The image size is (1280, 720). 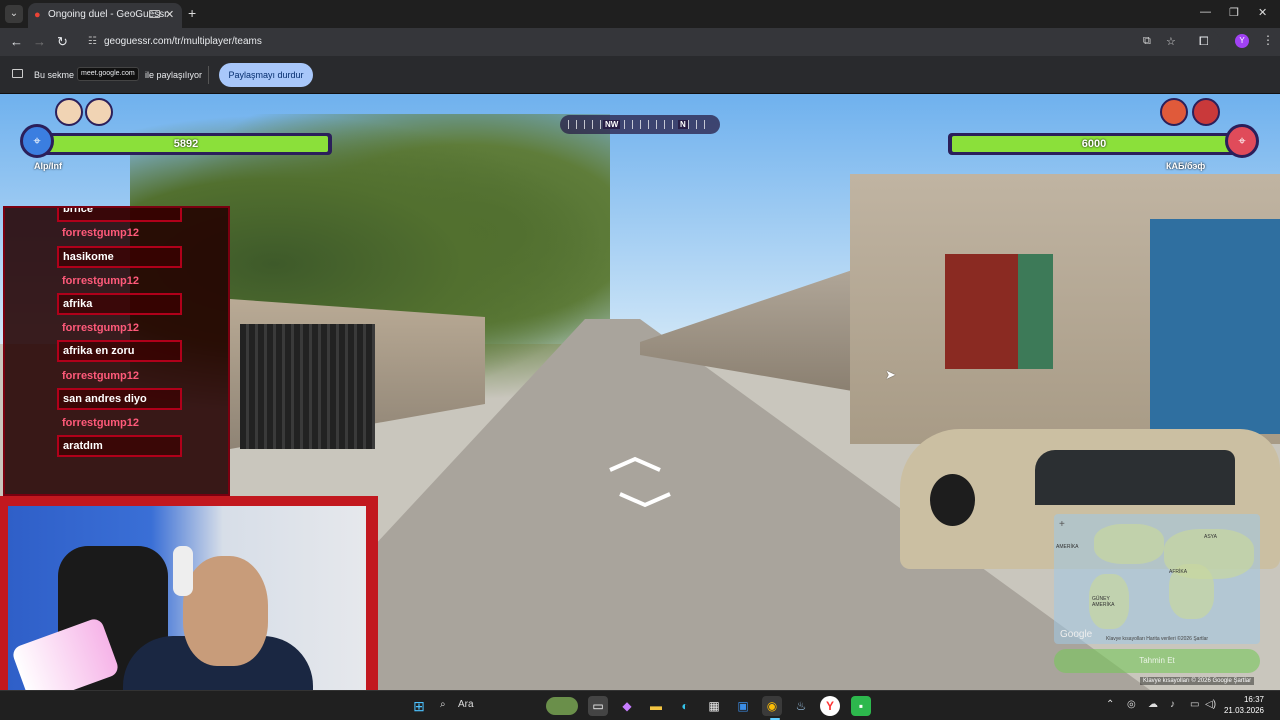 I want to click on app-icon: ▣, so click(x=743, y=706).